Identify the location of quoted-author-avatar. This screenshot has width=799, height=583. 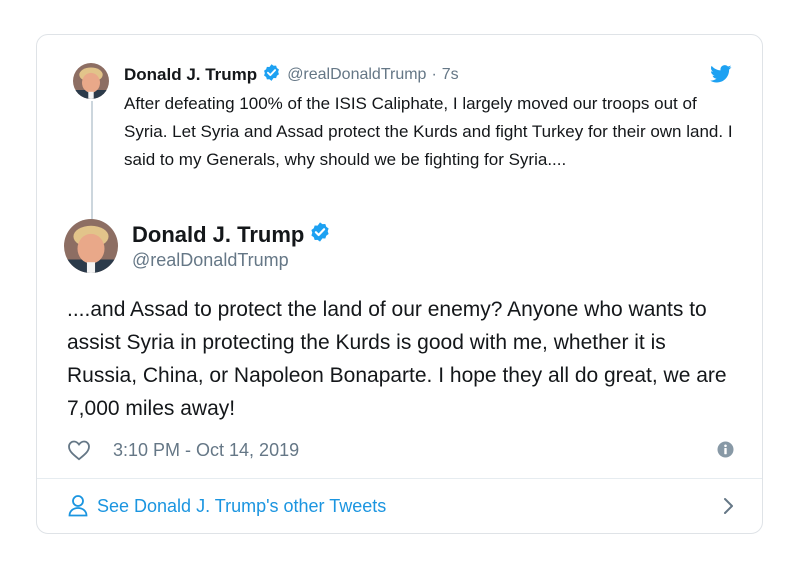
(91, 81).